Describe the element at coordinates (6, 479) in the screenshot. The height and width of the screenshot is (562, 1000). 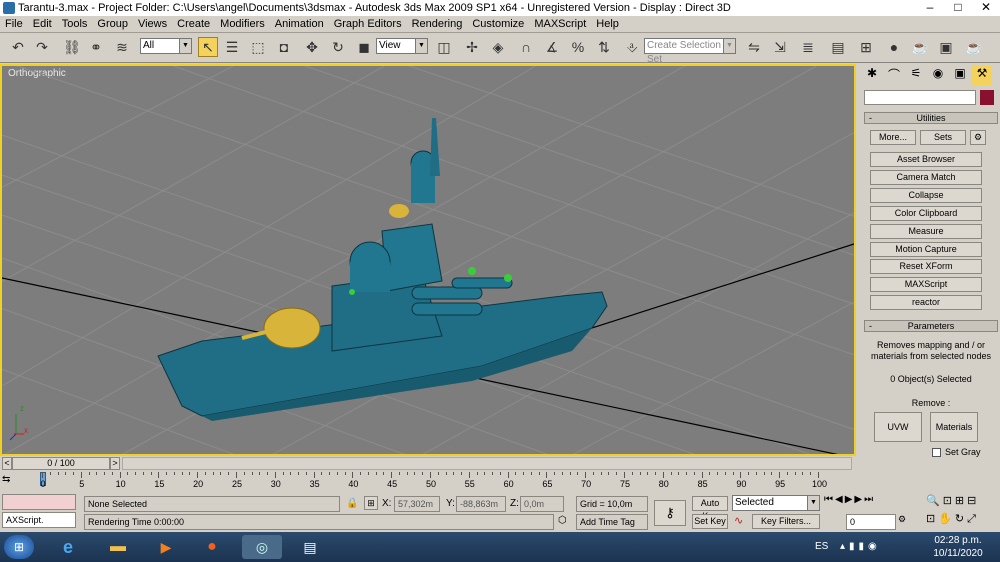
I see `mini-curve-editor-icon: ⇆` at that location.